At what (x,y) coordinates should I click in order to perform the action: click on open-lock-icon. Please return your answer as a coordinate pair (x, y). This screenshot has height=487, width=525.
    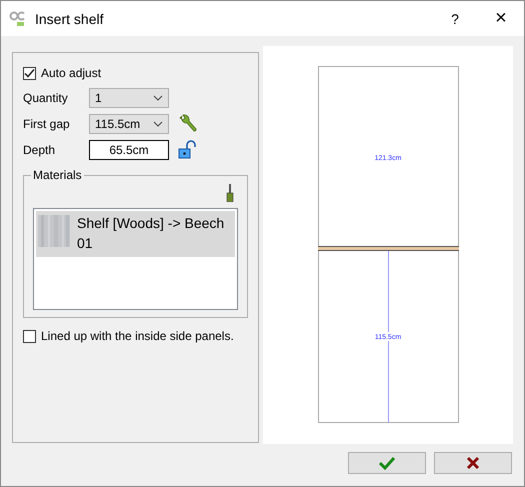
    Looking at the image, I should click on (187, 150).